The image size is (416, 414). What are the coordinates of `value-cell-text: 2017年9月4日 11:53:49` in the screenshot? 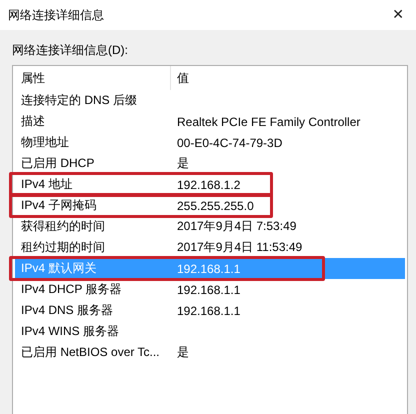 It's located at (240, 247).